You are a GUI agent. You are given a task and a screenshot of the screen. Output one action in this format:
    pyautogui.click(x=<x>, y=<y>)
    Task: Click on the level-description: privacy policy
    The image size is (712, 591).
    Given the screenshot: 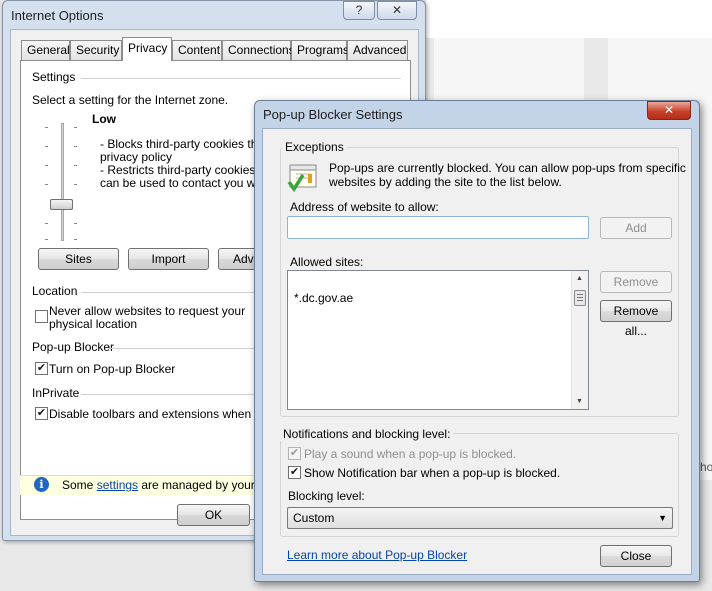 What is the action you would take?
    pyautogui.click(x=136, y=157)
    